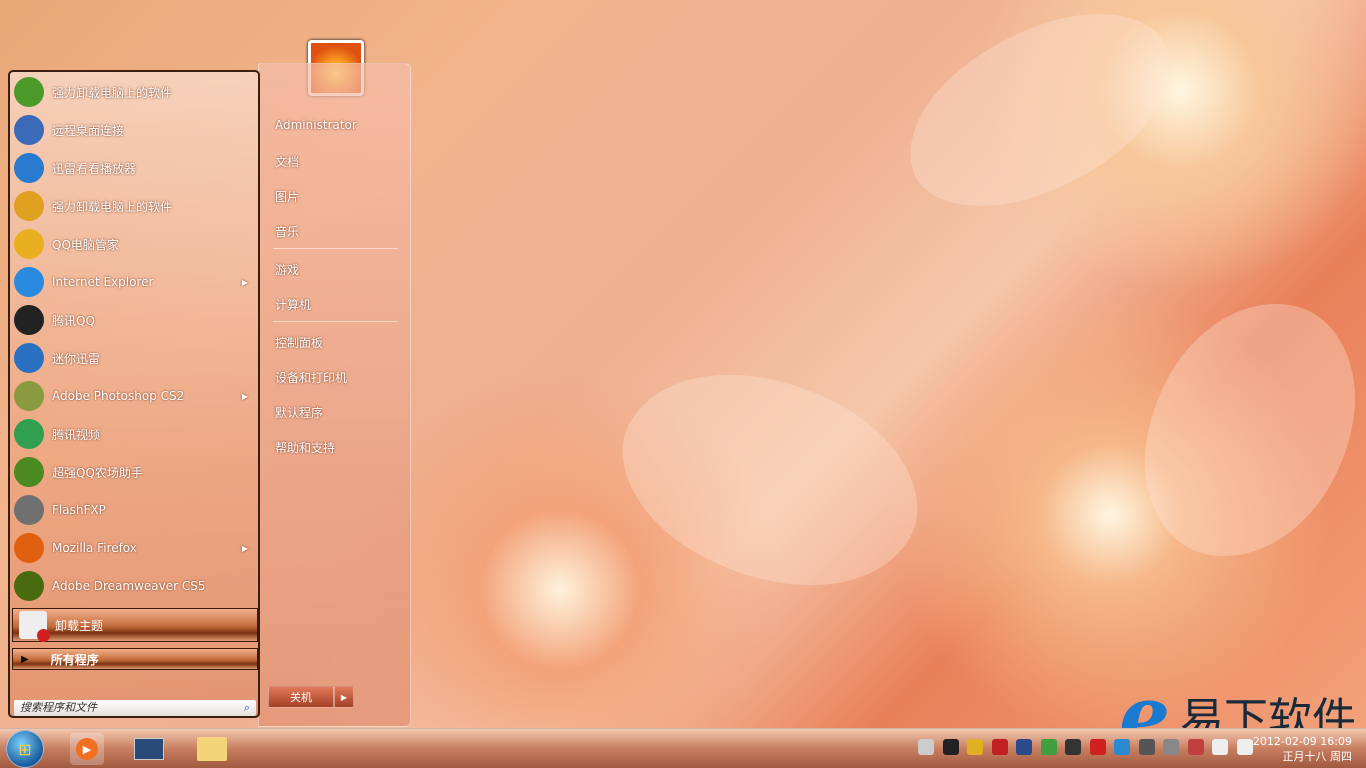  I want to click on flashfxp-icon, so click(29, 510).